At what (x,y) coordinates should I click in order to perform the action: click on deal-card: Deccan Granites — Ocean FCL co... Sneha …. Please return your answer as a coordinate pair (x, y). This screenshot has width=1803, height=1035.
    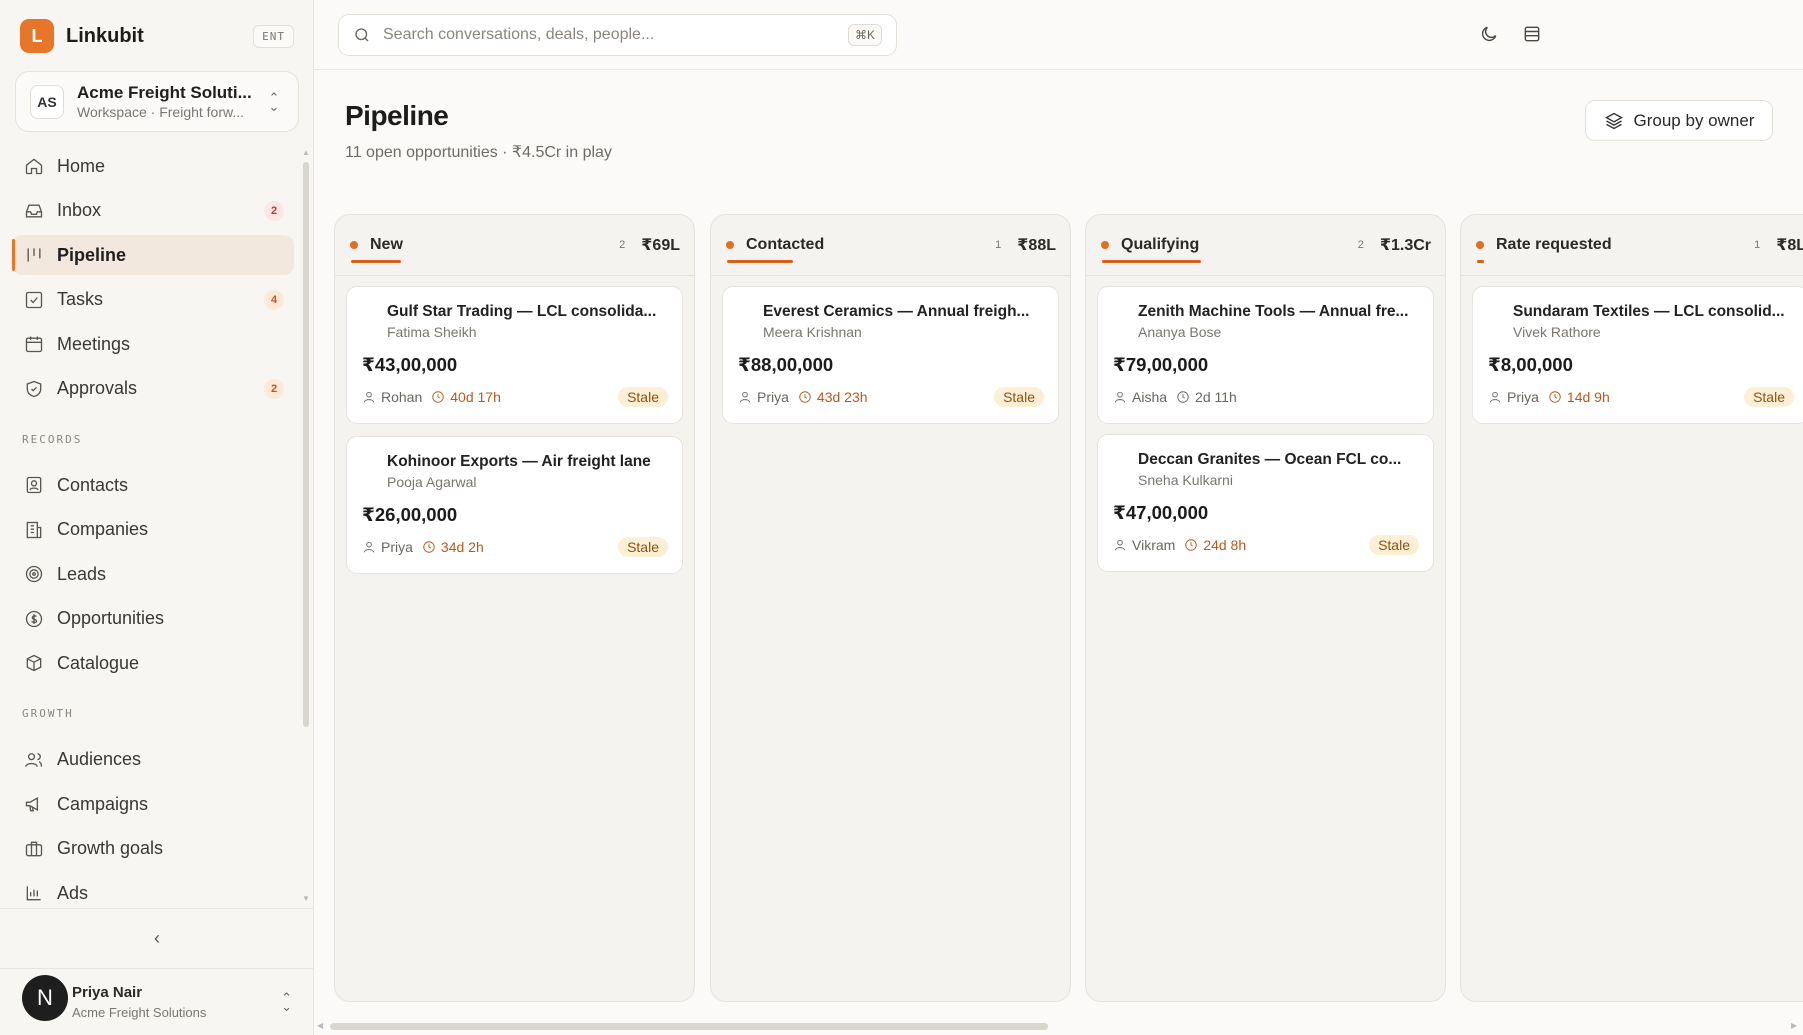
    Looking at the image, I should click on (1265, 503).